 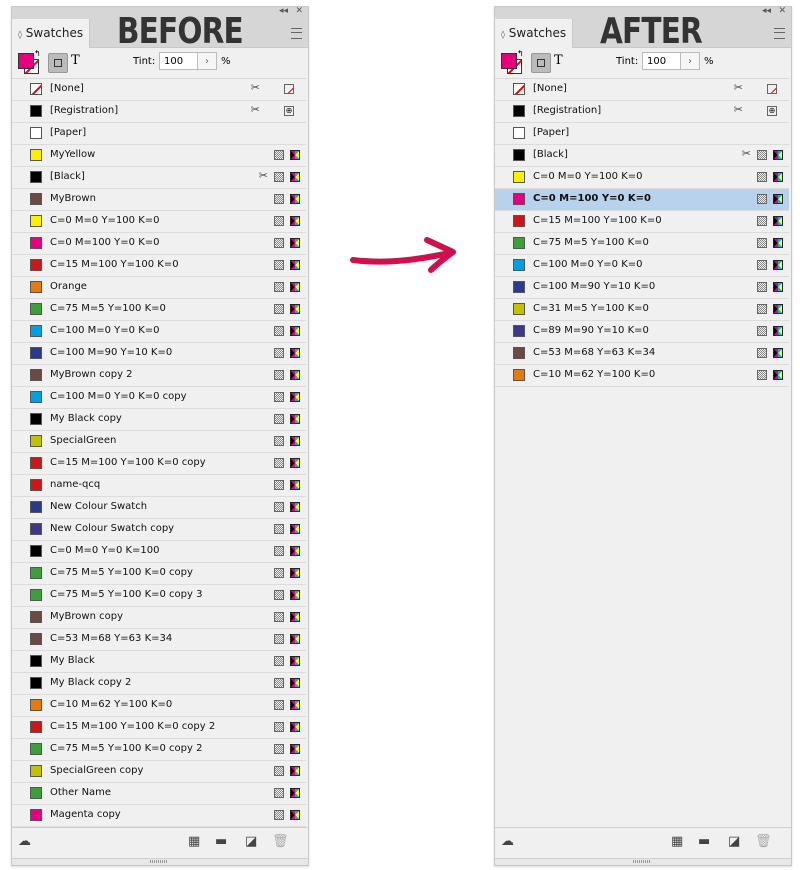 What do you see at coordinates (108, 308) in the screenshot?
I see `swatch-name: C=75 M=5 Y=100 K=0` at bounding box center [108, 308].